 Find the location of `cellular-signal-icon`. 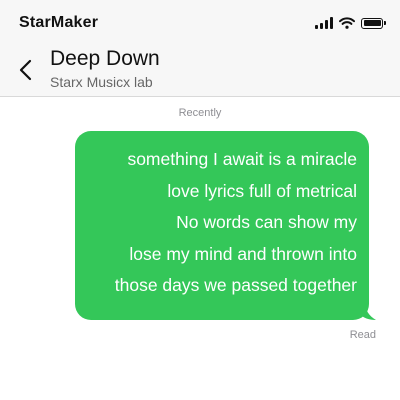

cellular-signal-icon is located at coordinates (324, 23).